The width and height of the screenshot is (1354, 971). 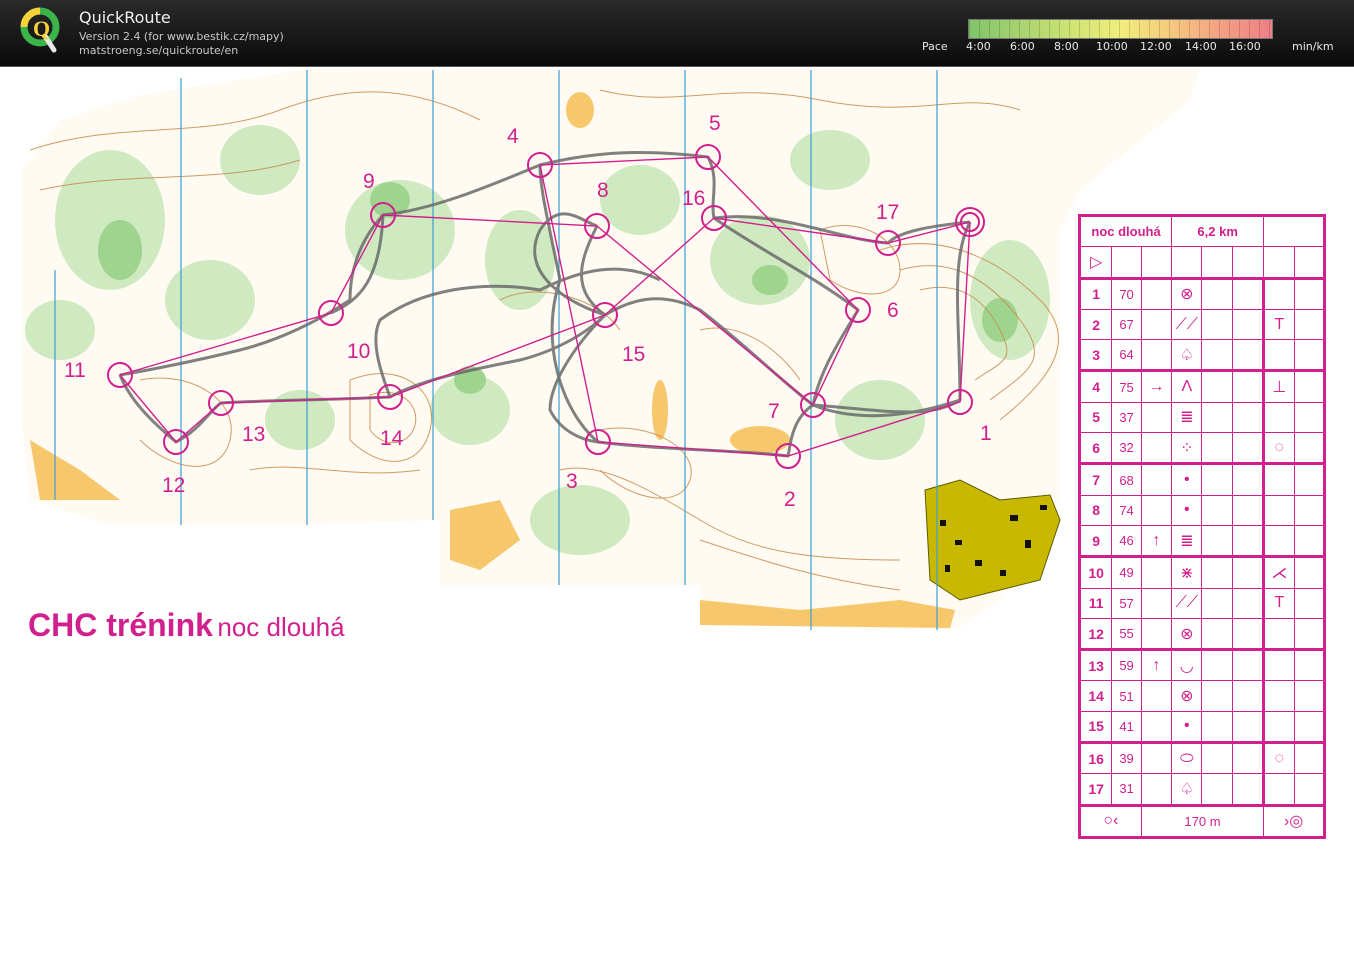 I want to click on control-row-number: 13, so click(x=1096, y=665).